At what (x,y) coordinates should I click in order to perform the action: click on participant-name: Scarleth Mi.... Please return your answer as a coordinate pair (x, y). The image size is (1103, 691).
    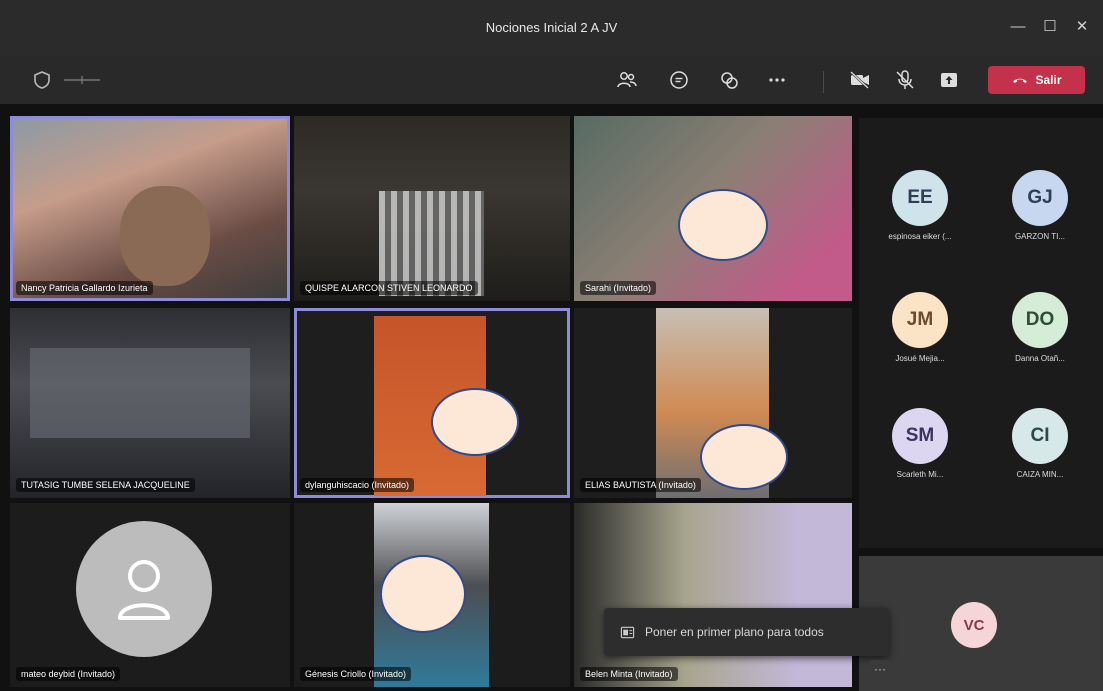
    Looking at the image, I should click on (920, 474).